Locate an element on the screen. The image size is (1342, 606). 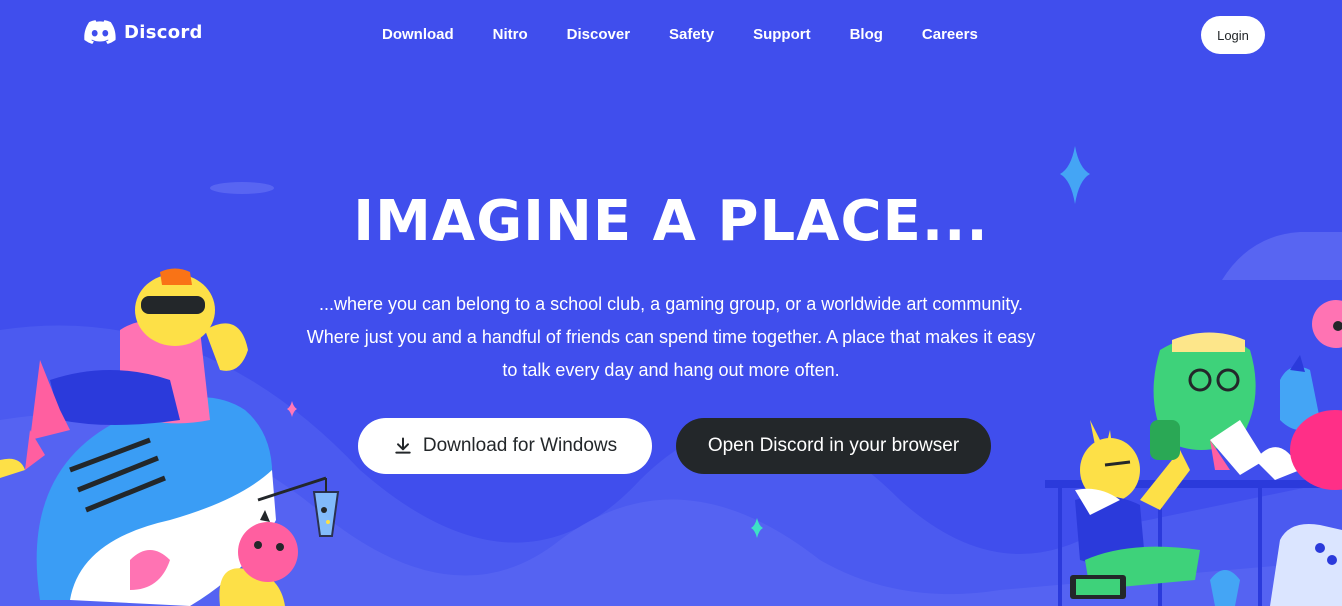
discord-logo-icon is located at coordinates (100, 32).